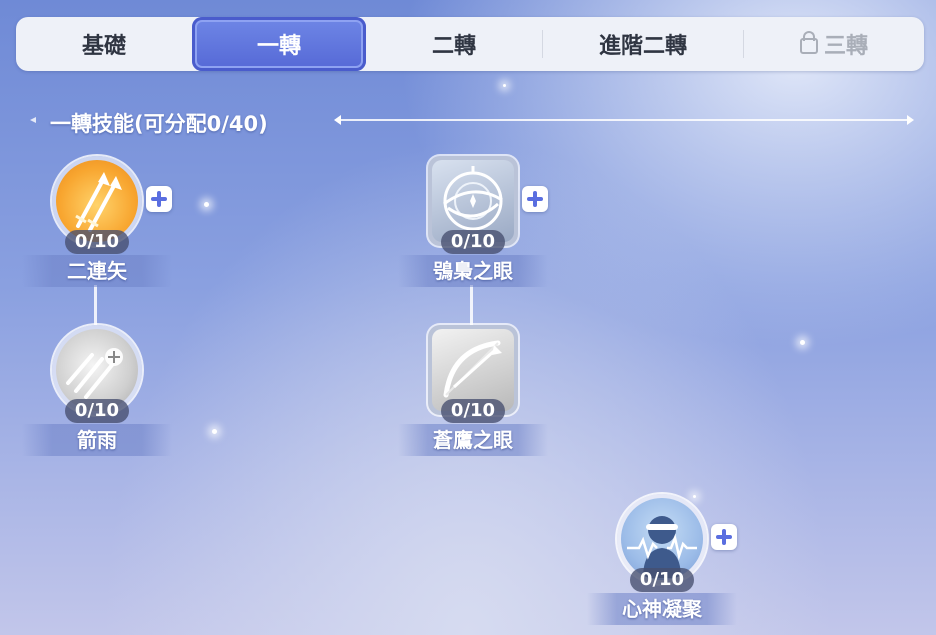 The height and width of the screenshot is (635, 936). I want to click on tab-advanced-second-job-label: 進階二轉, so click(642, 46).